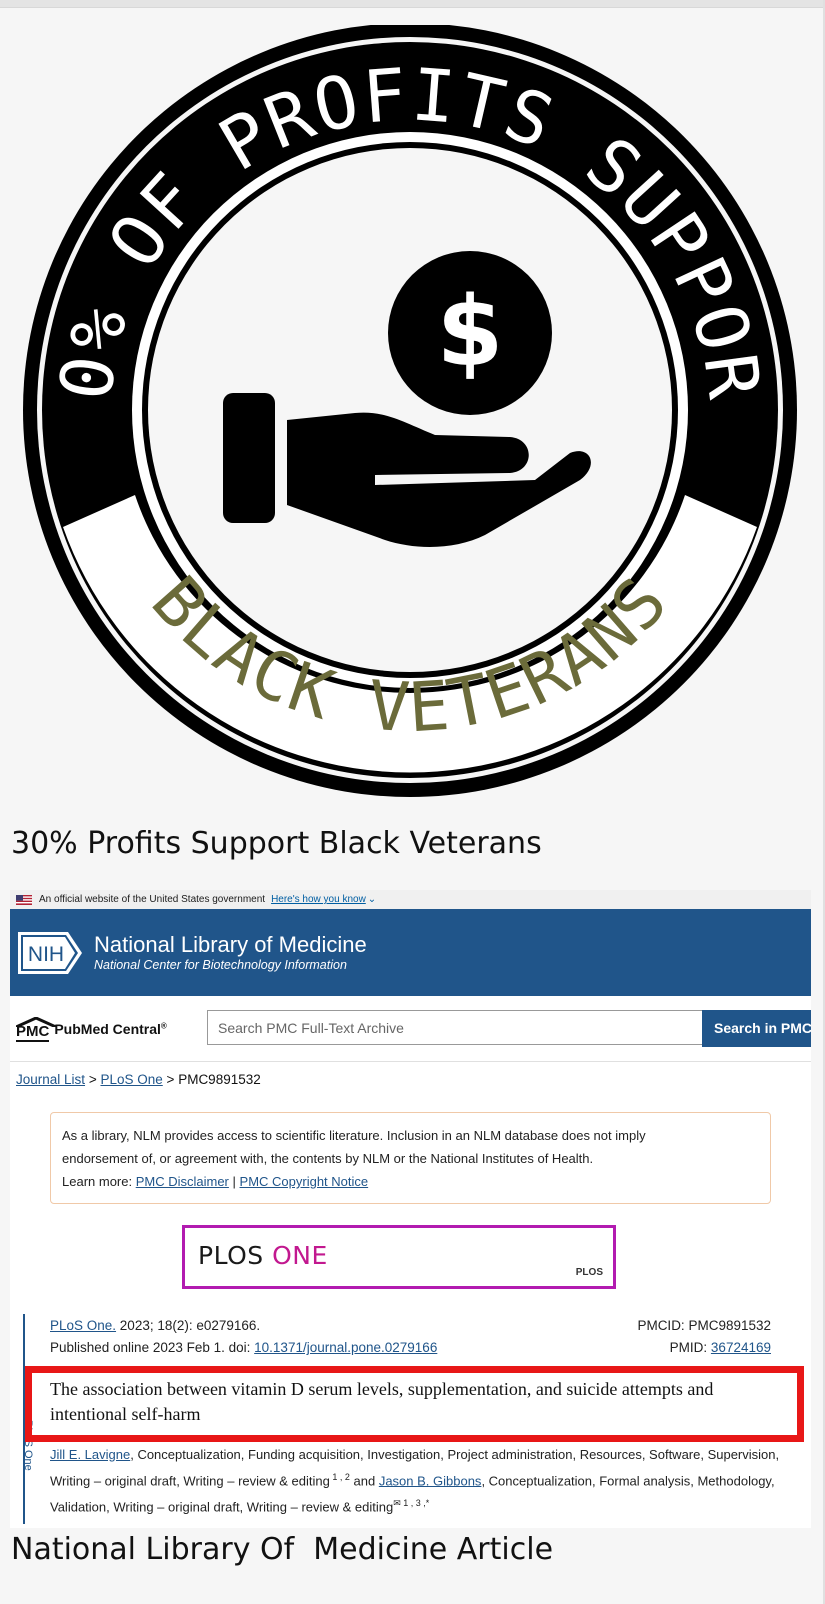 The width and height of the screenshot is (825, 1604). Describe the element at coordinates (50, 1079) in the screenshot. I see `breadcrumb-journal-list: Journal List` at that location.